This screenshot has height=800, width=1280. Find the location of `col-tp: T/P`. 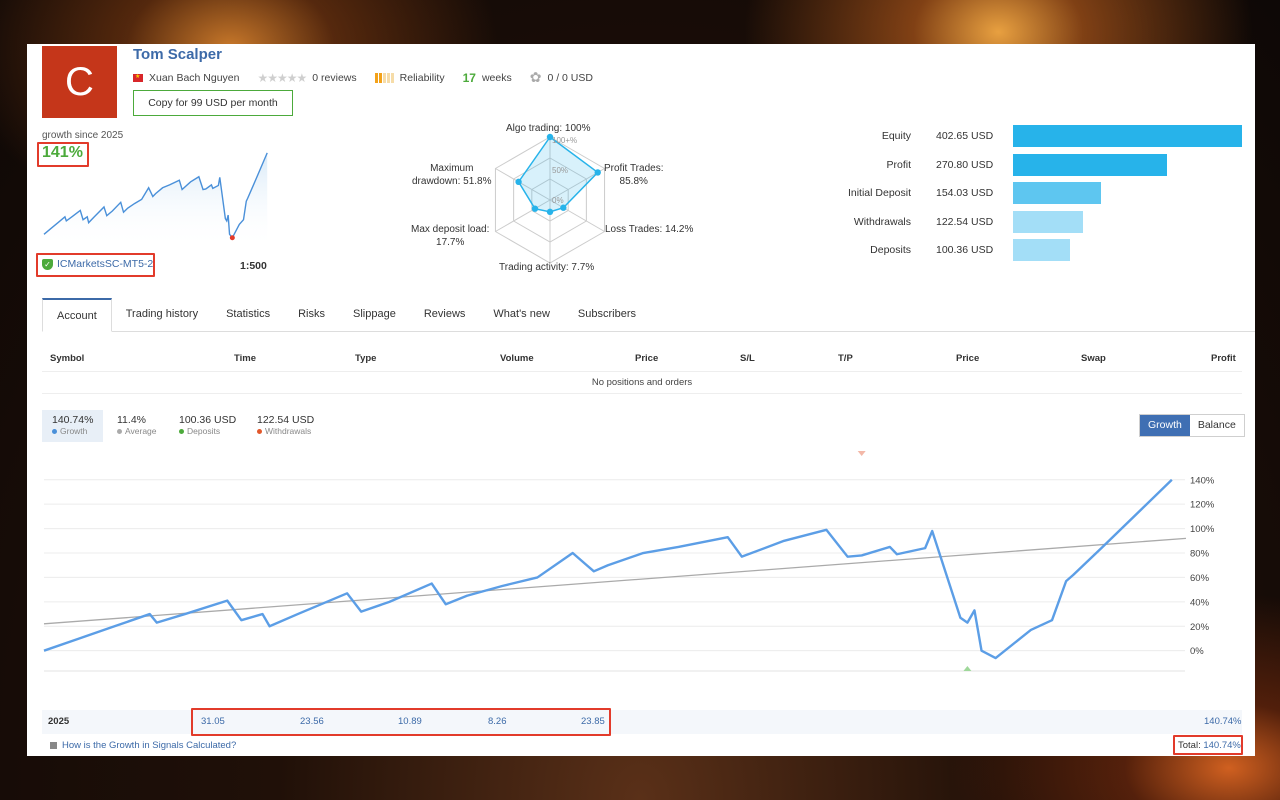

col-tp: T/P is located at coordinates (845, 358).